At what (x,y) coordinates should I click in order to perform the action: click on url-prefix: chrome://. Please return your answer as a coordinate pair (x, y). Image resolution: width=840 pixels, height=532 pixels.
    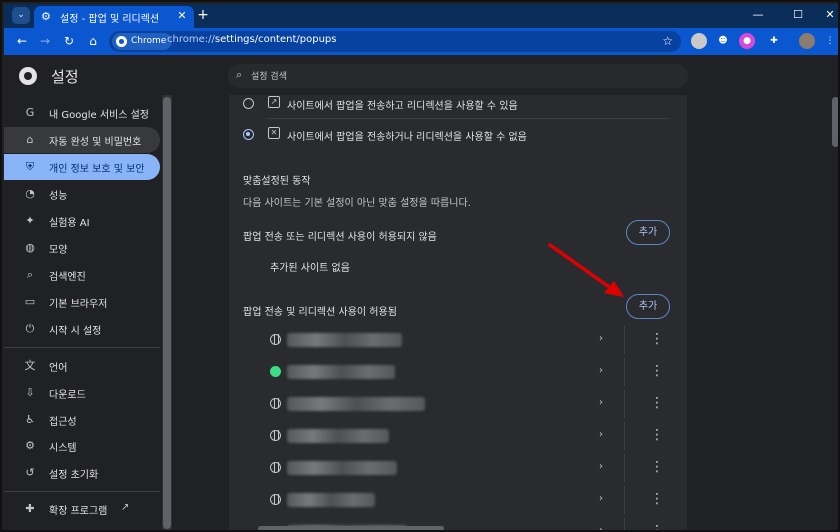
    Looking at the image, I should click on (191, 39).